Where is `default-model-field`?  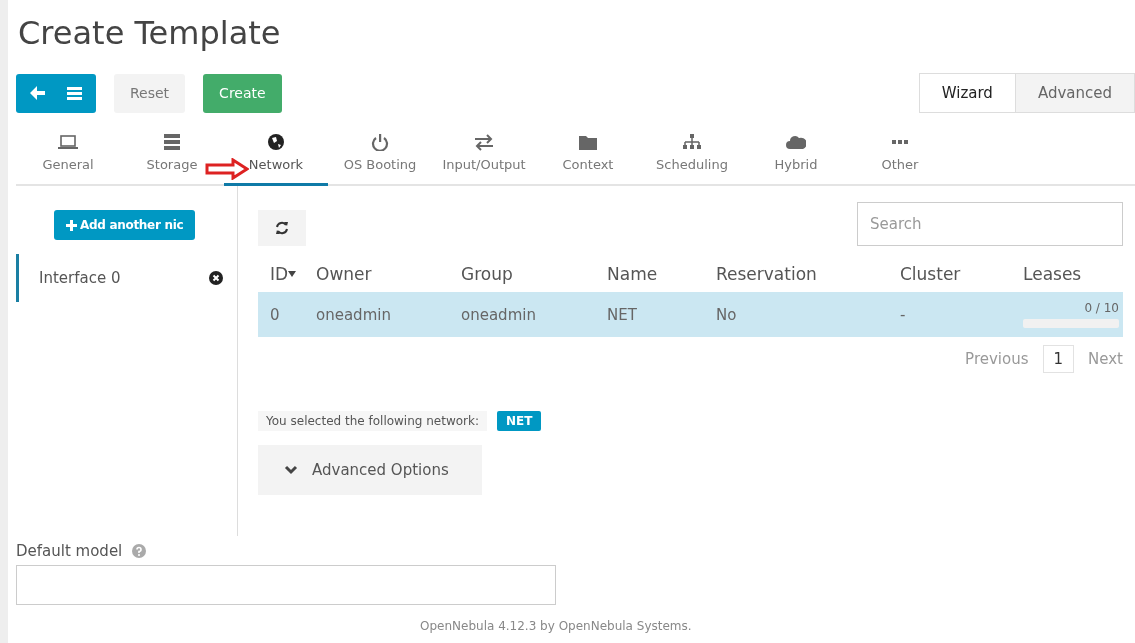 default-model-field is located at coordinates (286, 585).